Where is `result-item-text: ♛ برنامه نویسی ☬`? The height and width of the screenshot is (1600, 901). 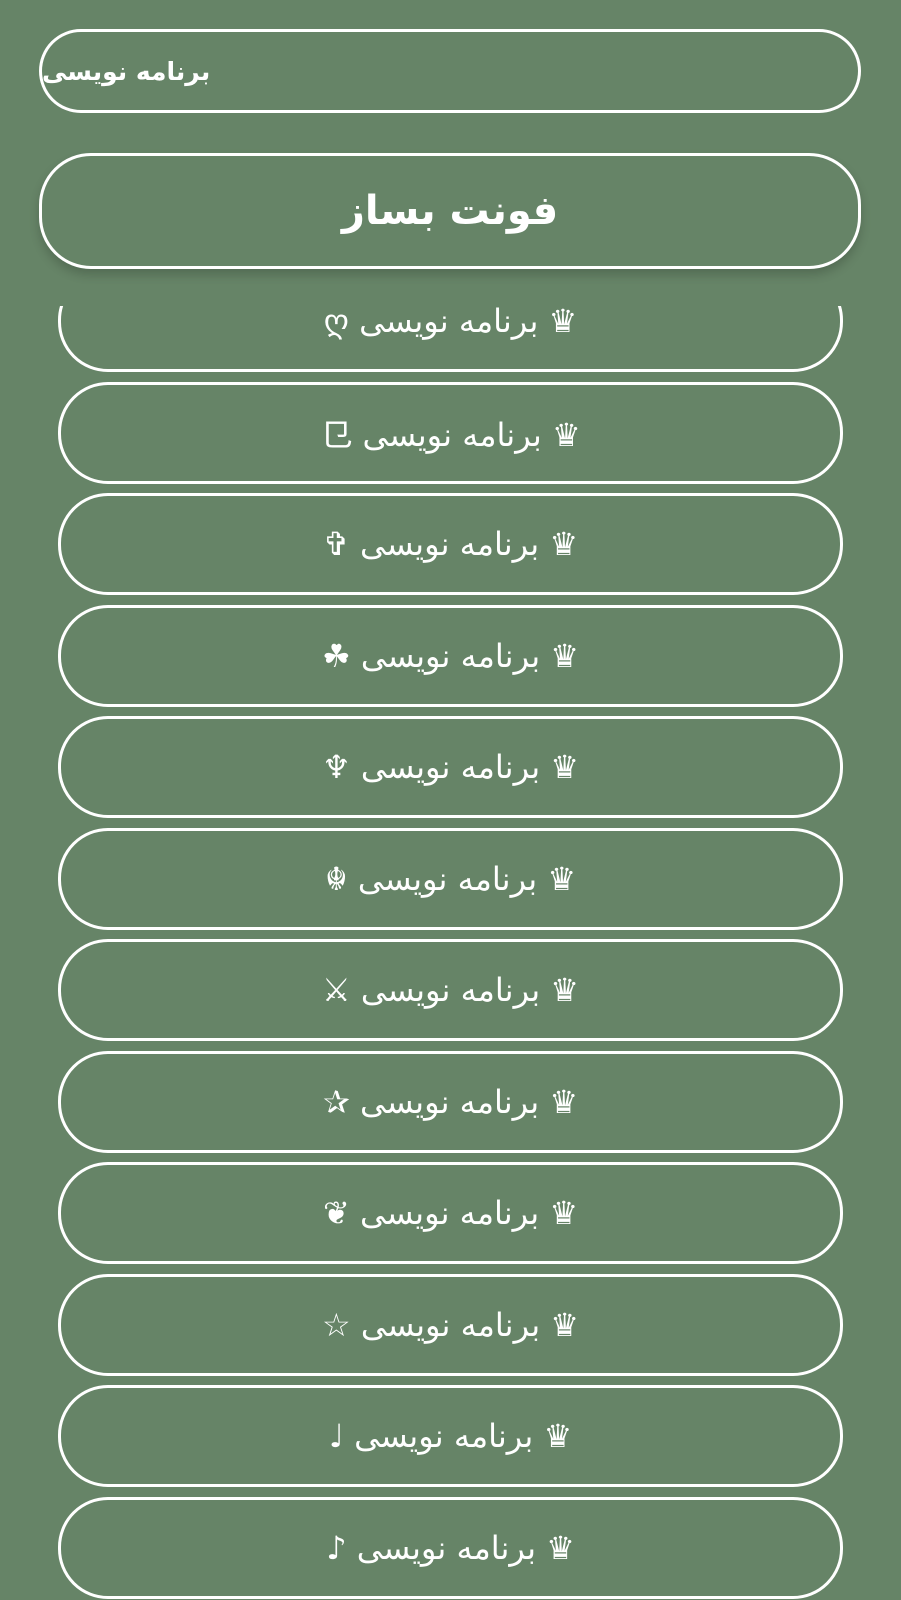 result-item-text: ♛ برنامه نویسی ☬ is located at coordinates (450, 879).